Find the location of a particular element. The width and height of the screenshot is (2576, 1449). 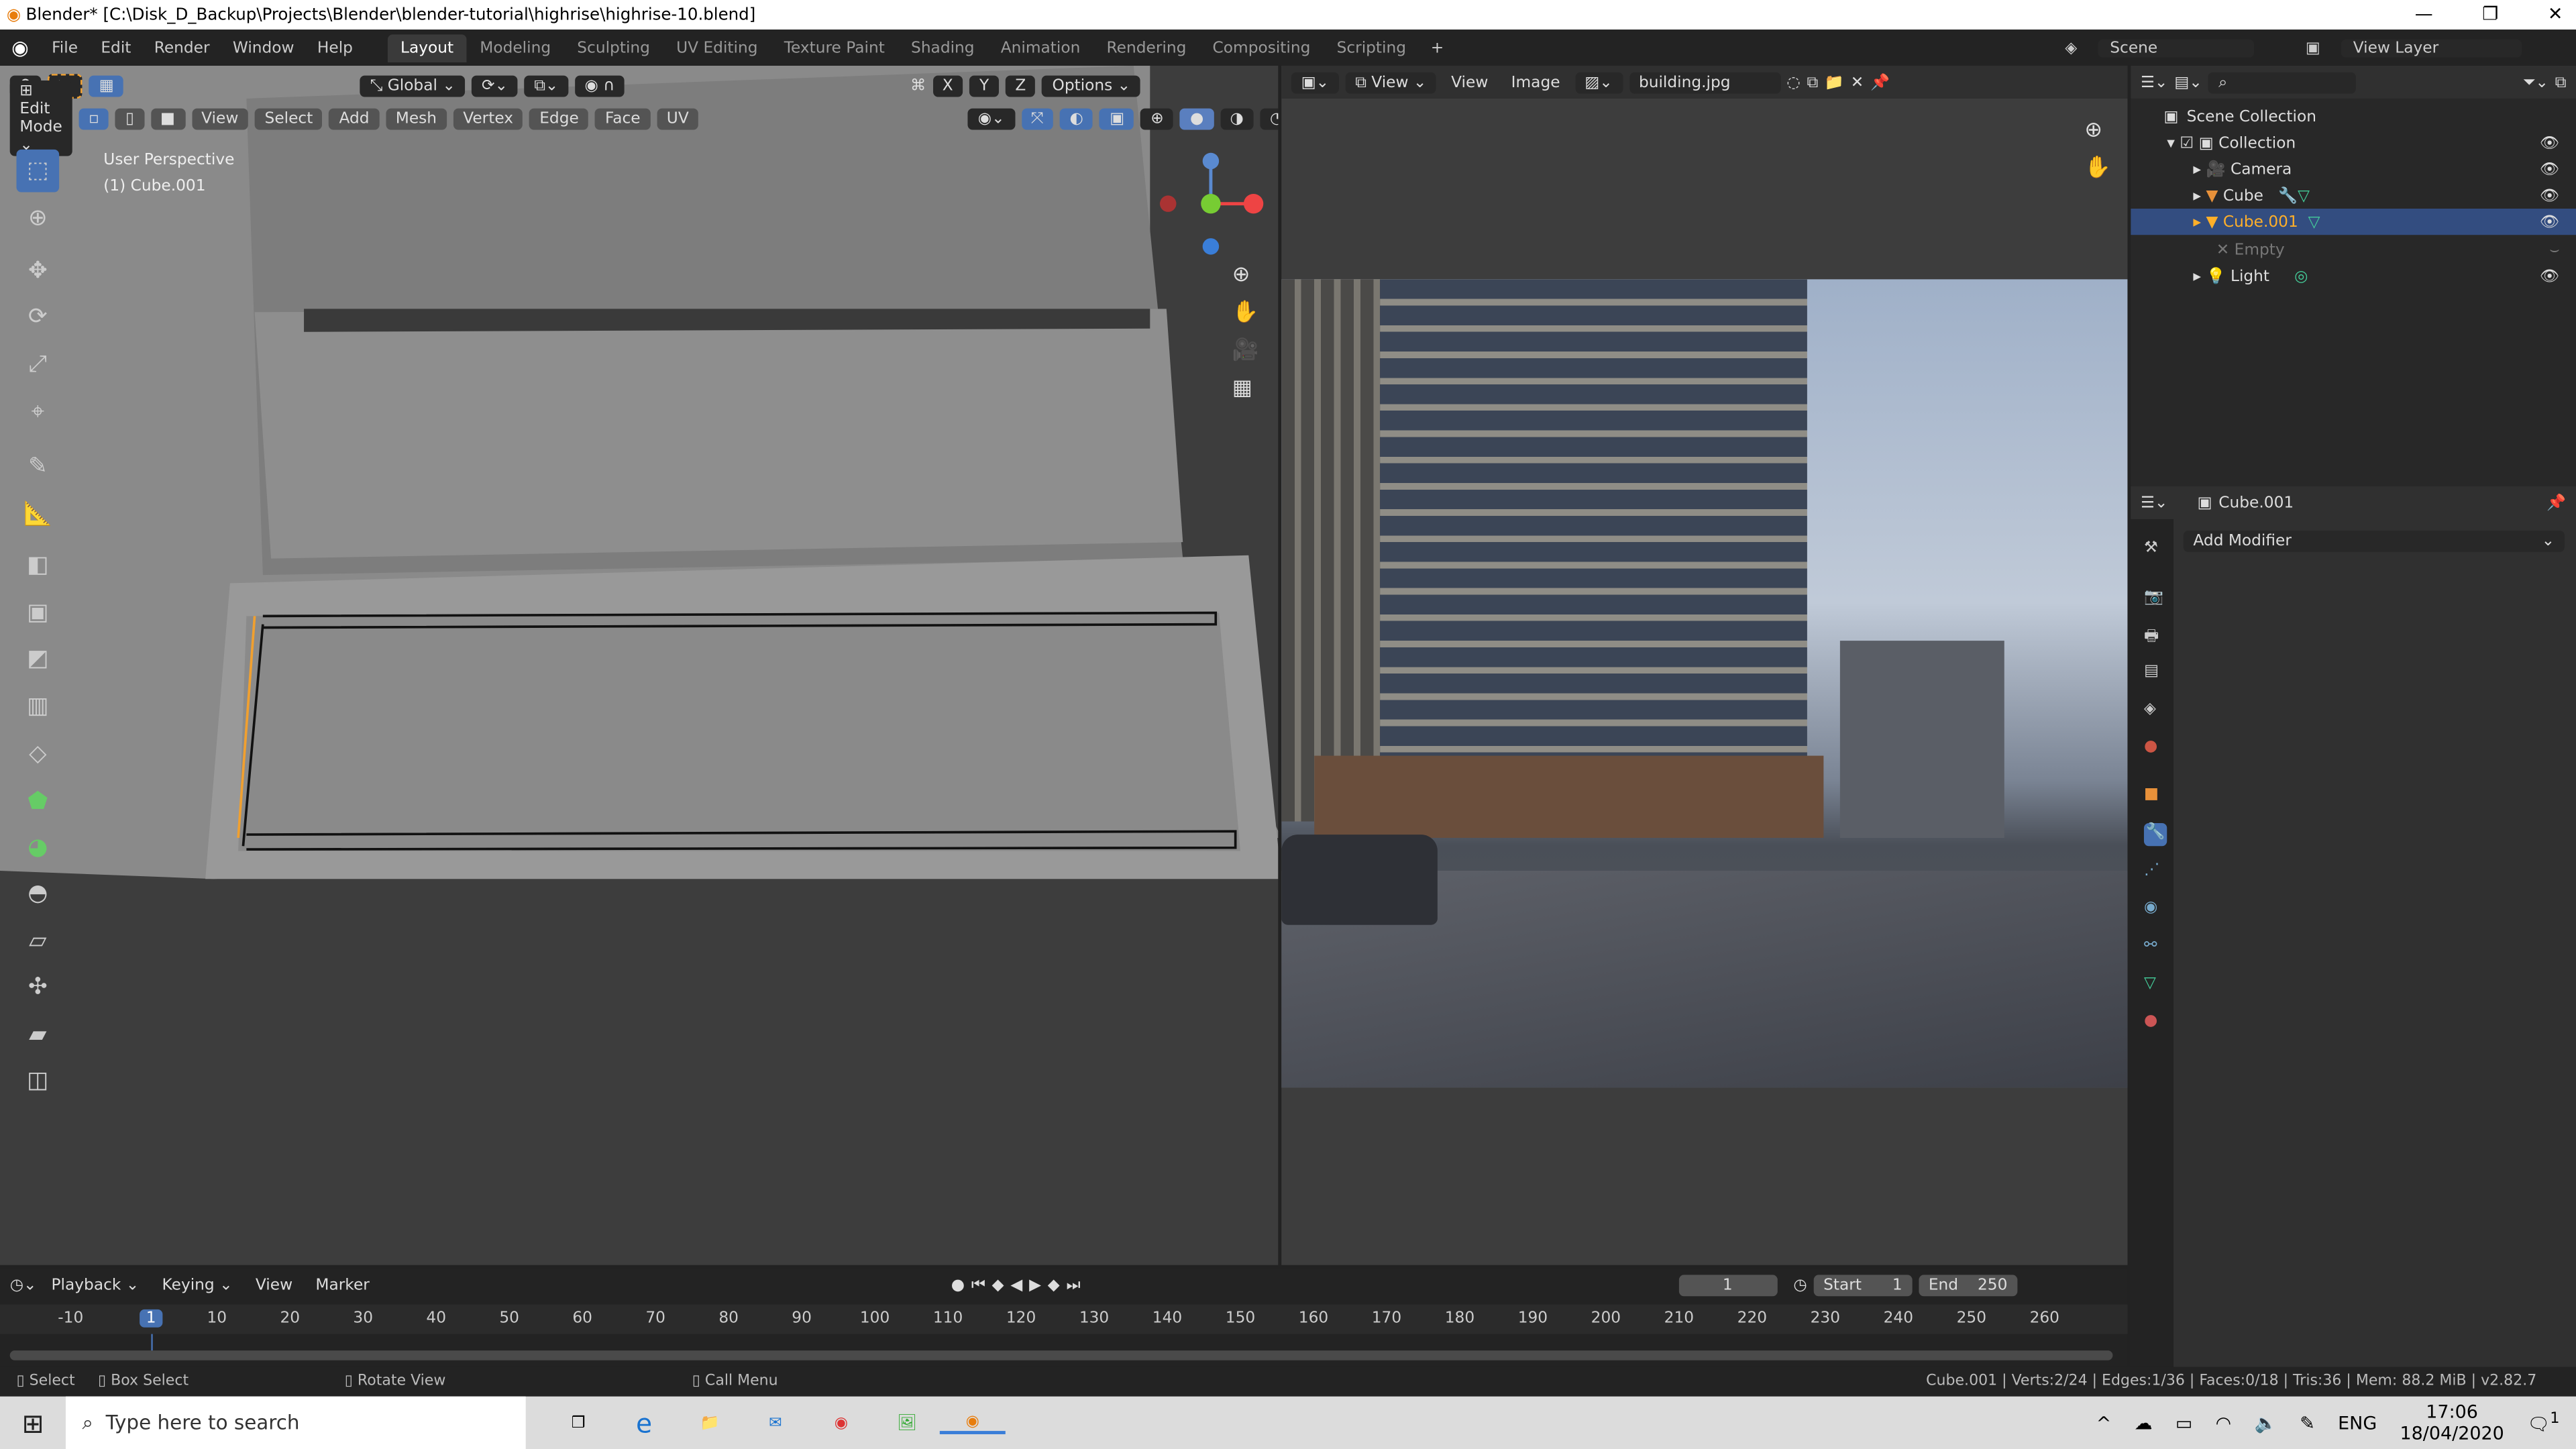

minimize-button: — is located at coordinates (2424, 15).